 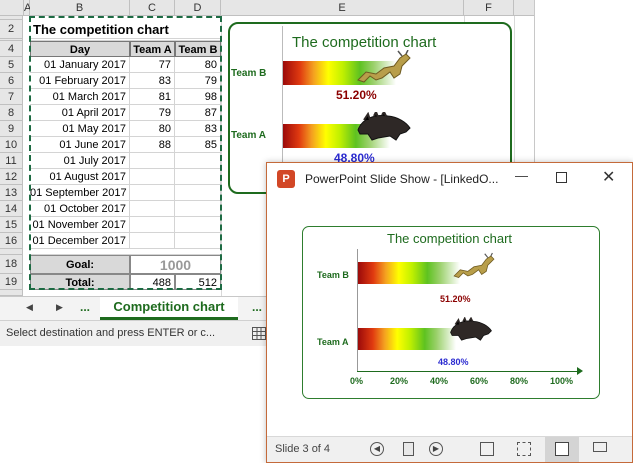 I want to click on row-header-18: 18, so click(x=11, y=264).